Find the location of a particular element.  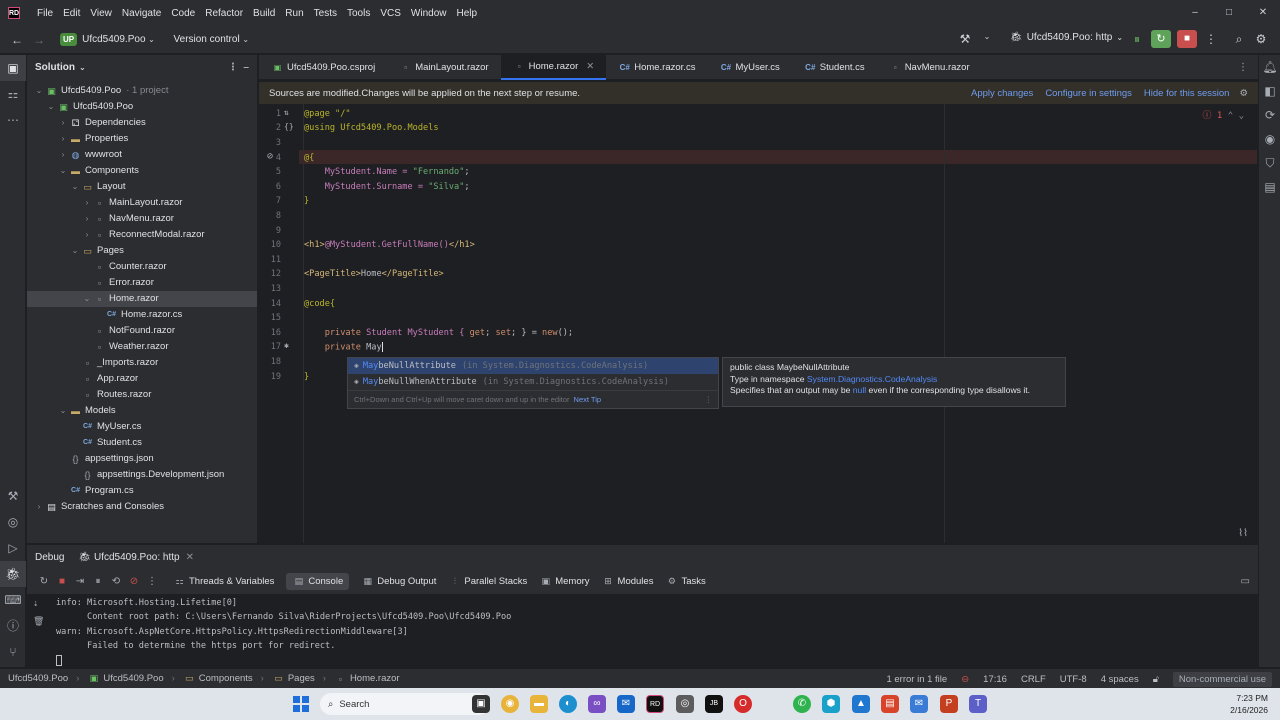

tab-mainlayout: ▫ MainLayout.razor is located at coordinates (443, 67).